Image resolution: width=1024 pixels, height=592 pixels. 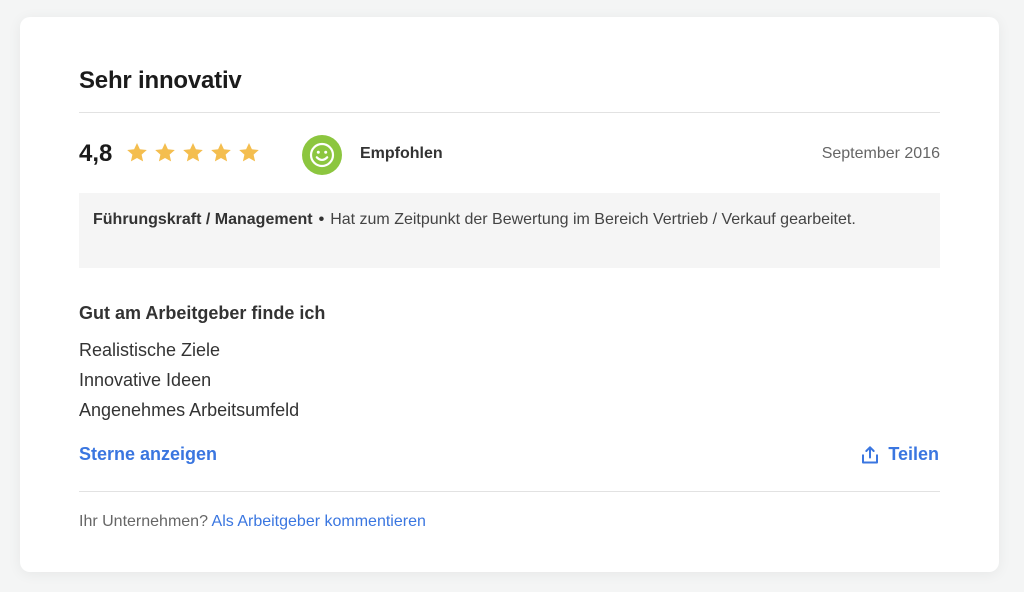 What do you see at coordinates (401, 153) in the screenshot?
I see `recommendation-label: Empfohlen` at bounding box center [401, 153].